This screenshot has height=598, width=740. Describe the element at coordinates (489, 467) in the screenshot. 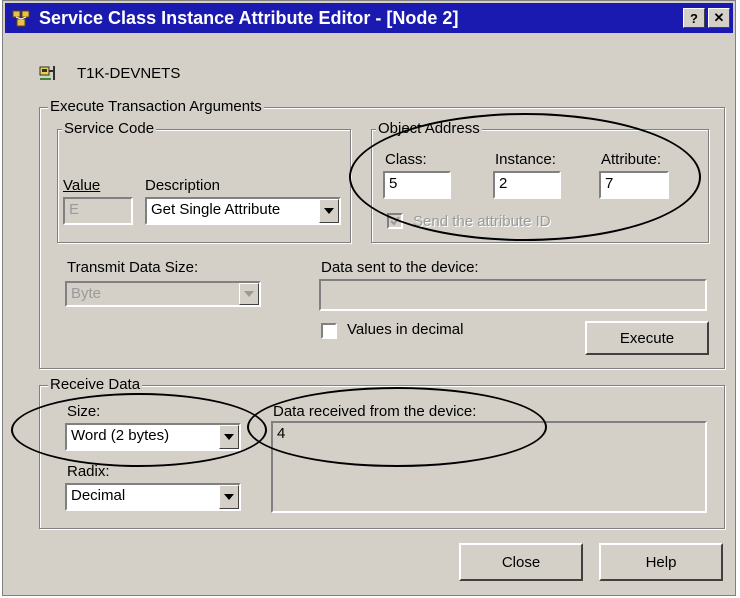

I see `data-received-field: 4` at that location.